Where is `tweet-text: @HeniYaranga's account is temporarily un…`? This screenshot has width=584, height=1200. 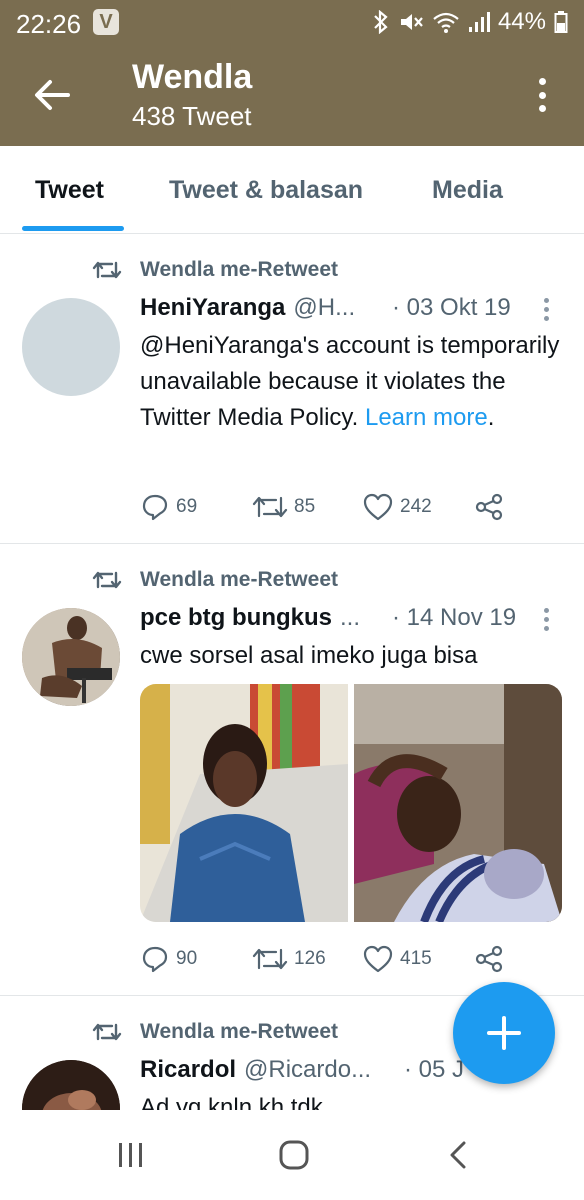 tweet-text: @HeniYaranga's account is temporarily un… is located at coordinates (350, 382).